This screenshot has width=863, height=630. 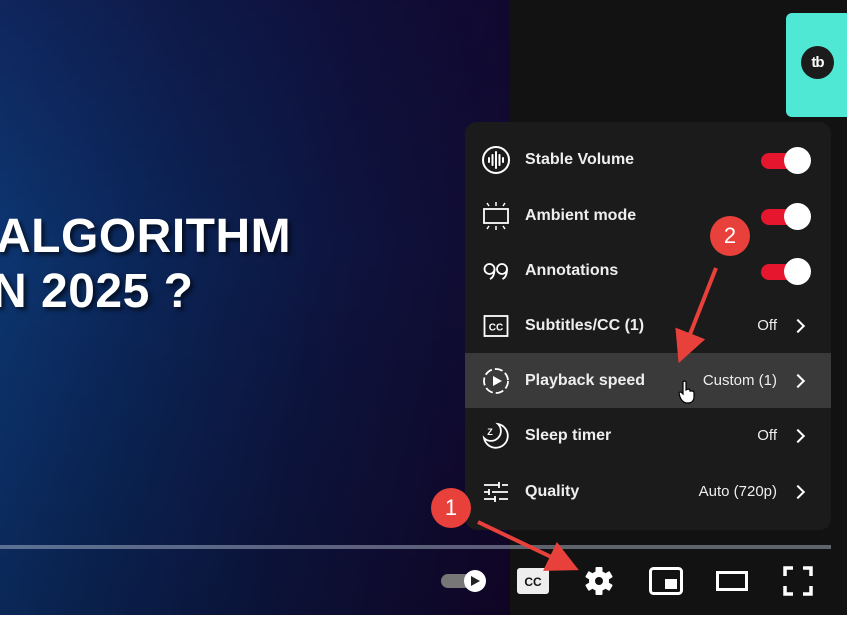 I want to click on step-badge-2: 2, so click(x=730, y=236).